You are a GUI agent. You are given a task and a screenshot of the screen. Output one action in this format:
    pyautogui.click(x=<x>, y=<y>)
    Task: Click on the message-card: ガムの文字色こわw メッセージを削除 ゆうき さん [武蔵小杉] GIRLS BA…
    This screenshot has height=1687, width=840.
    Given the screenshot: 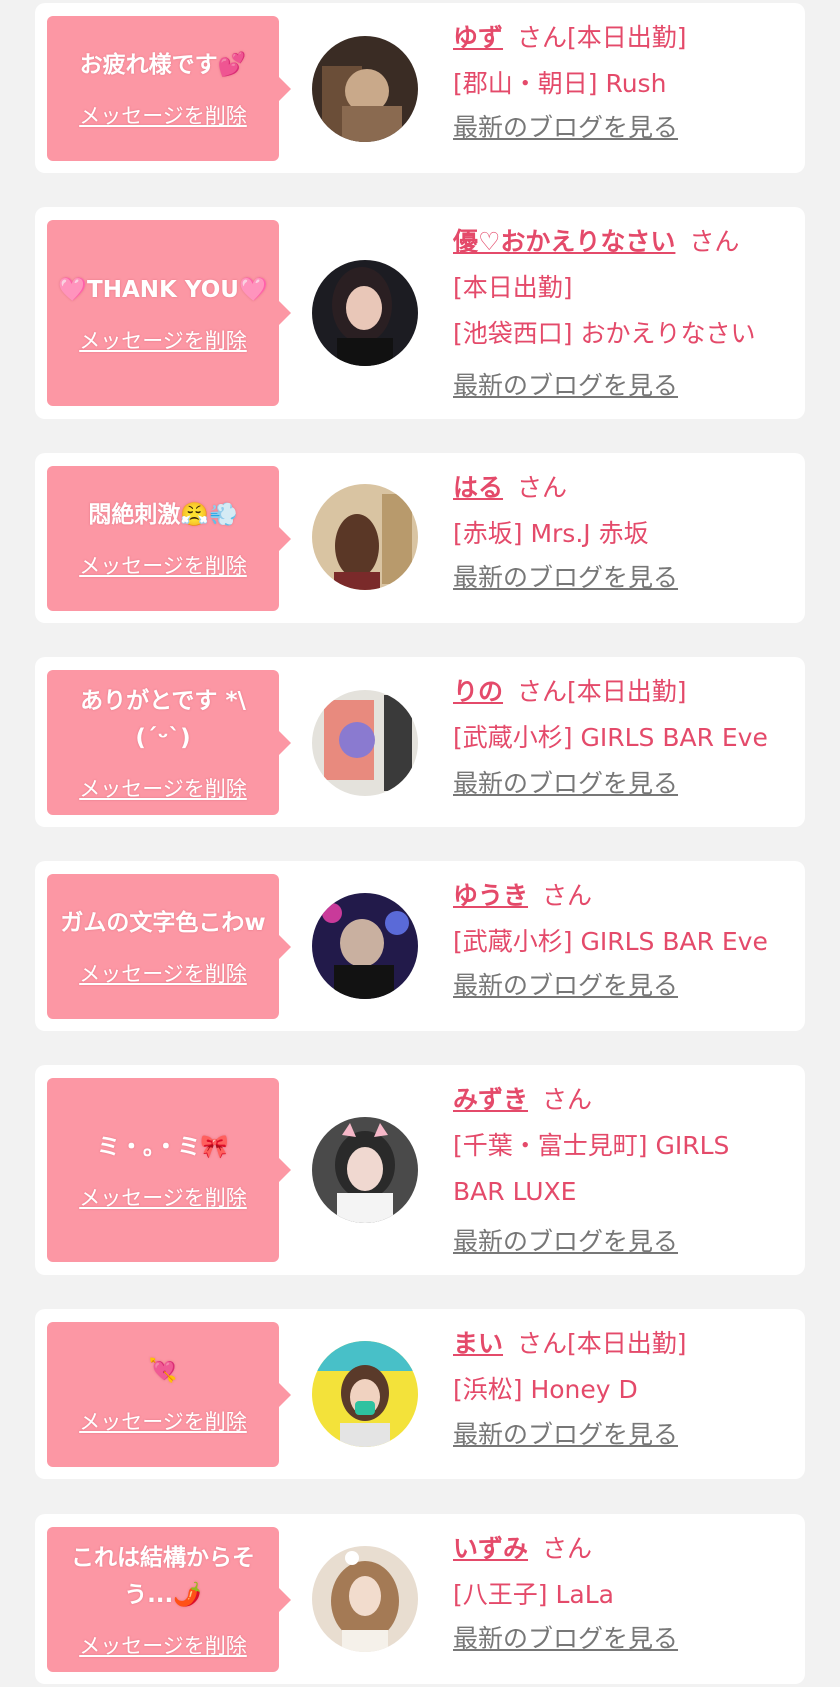 What is the action you would take?
    pyautogui.click(x=420, y=946)
    